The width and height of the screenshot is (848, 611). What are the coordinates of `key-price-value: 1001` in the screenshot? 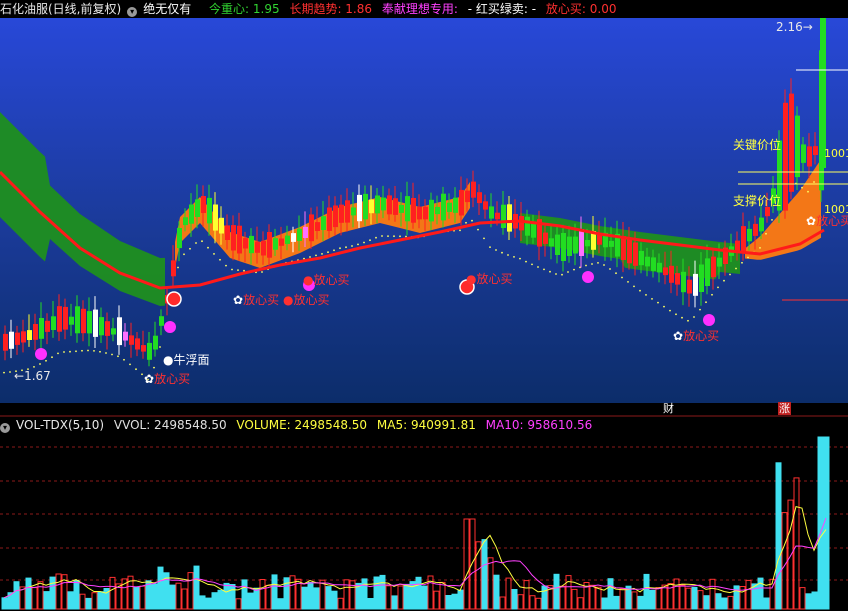 It's located at (836, 153).